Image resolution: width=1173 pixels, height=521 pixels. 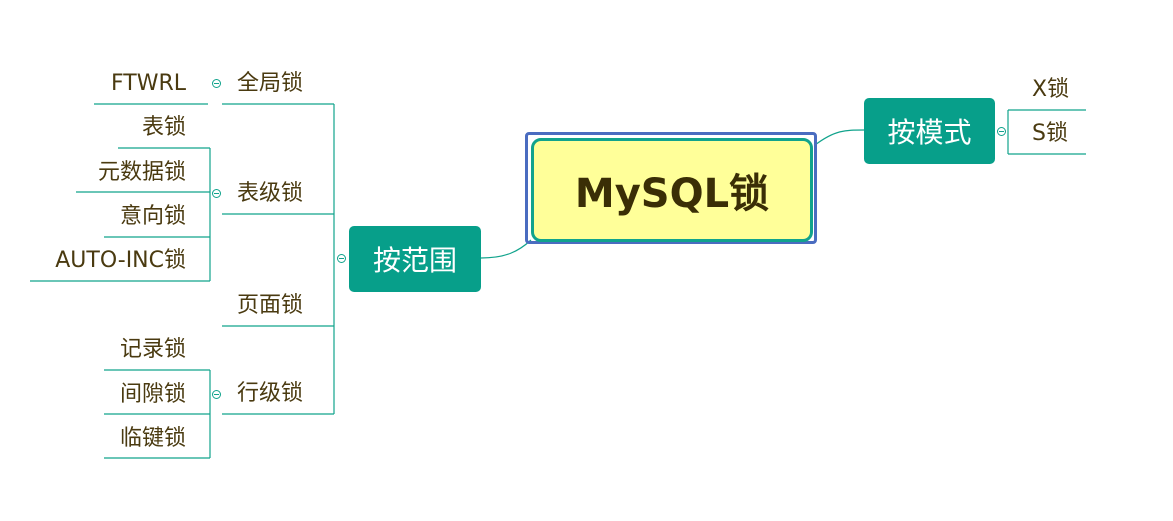 What do you see at coordinates (1050, 134) in the screenshot?
I see `mode-item-s: S锁` at bounding box center [1050, 134].